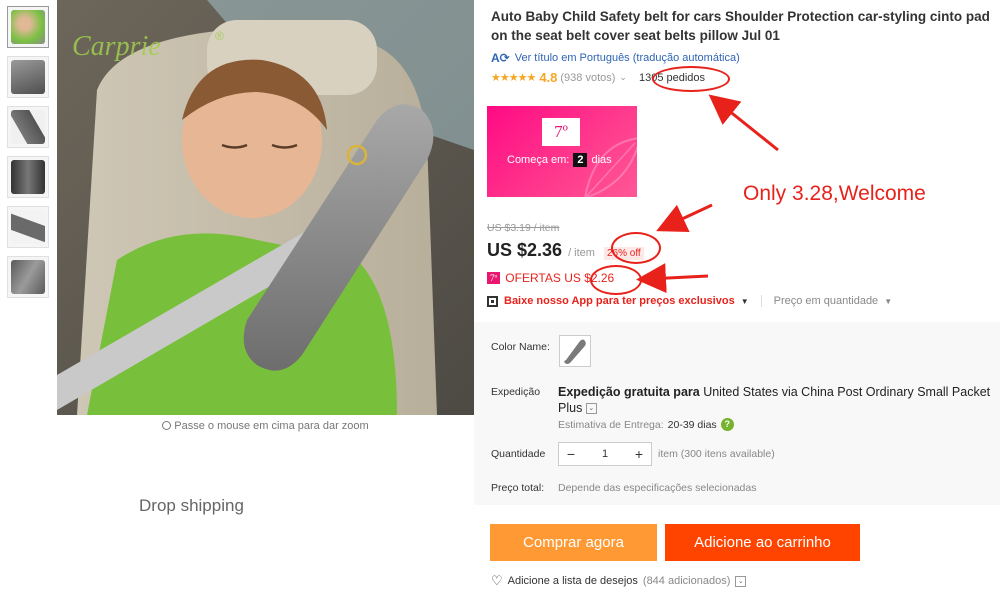 The width and height of the screenshot is (1000, 593). Describe the element at coordinates (610, 167) in the screenshot. I see `leaf-icon` at that location.